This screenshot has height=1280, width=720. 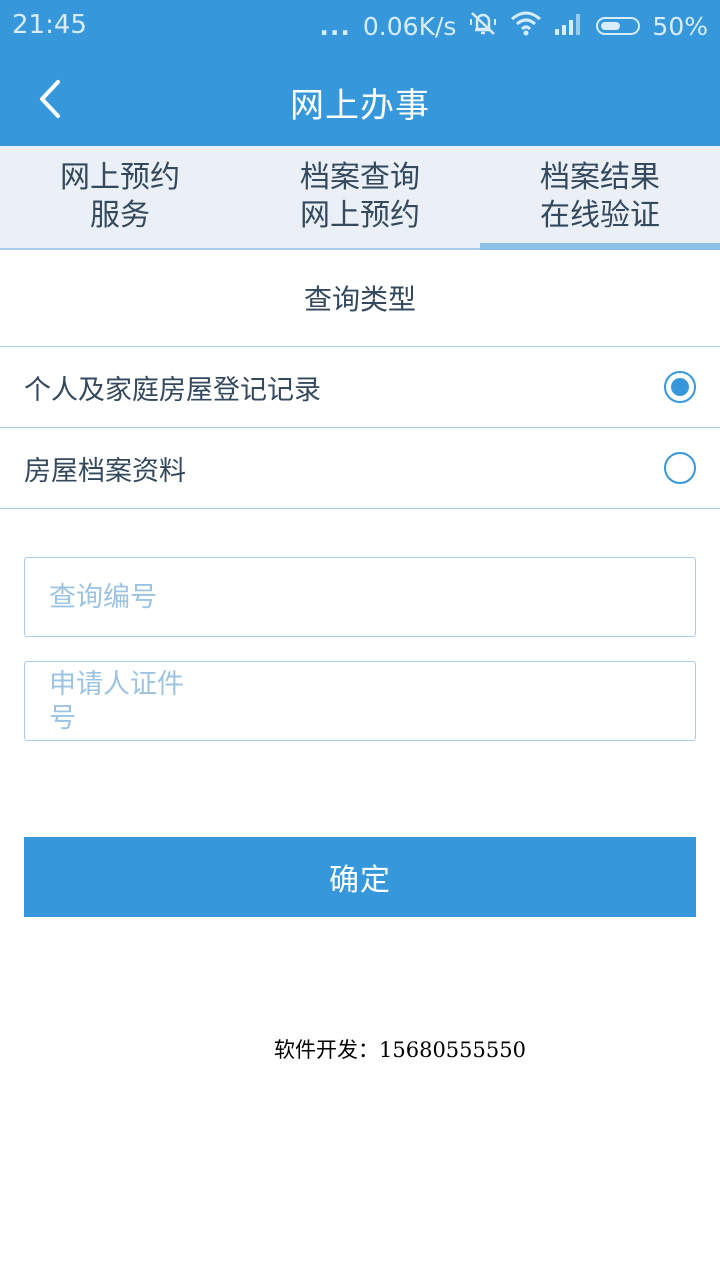 I want to click on tab-online-booking-service: 网上预约 服务, so click(x=120, y=197).